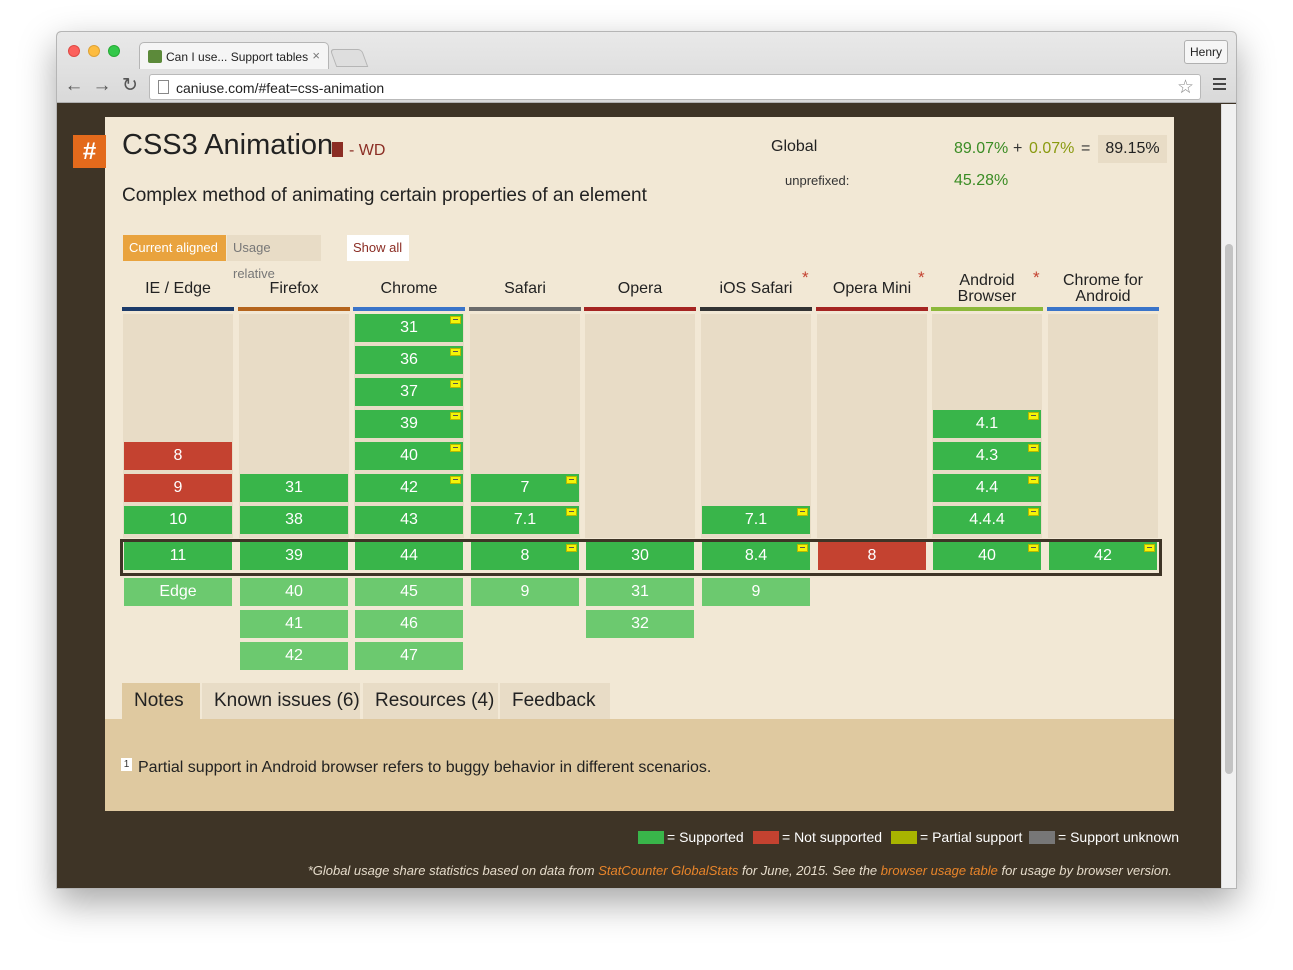 Image resolution: width=1293 pixels, height=970 pixels. I want to click on android-asterisk: *, so click(1036, 277).